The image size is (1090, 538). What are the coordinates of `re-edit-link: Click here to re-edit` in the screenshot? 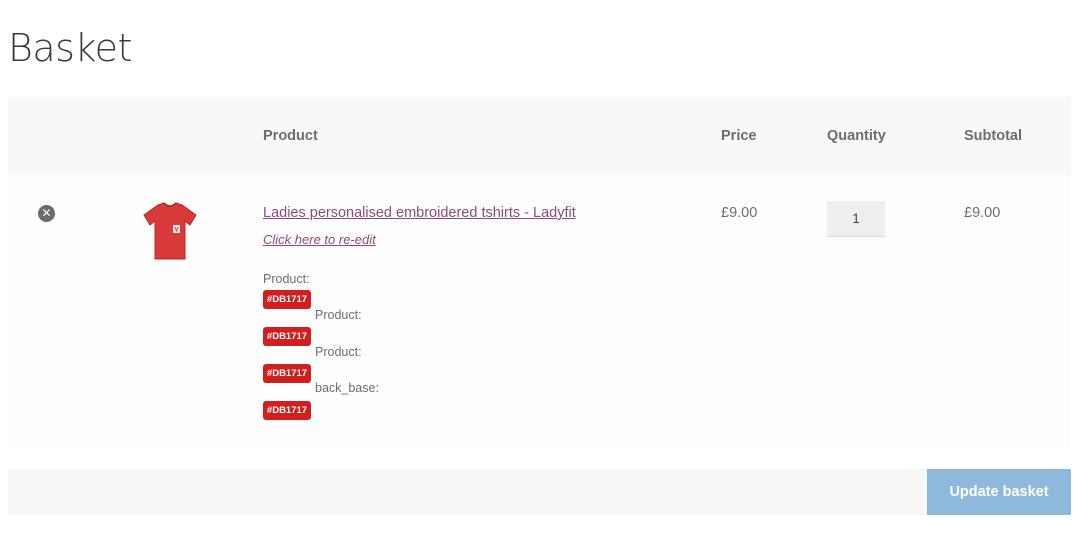 It's located at (319, 239).